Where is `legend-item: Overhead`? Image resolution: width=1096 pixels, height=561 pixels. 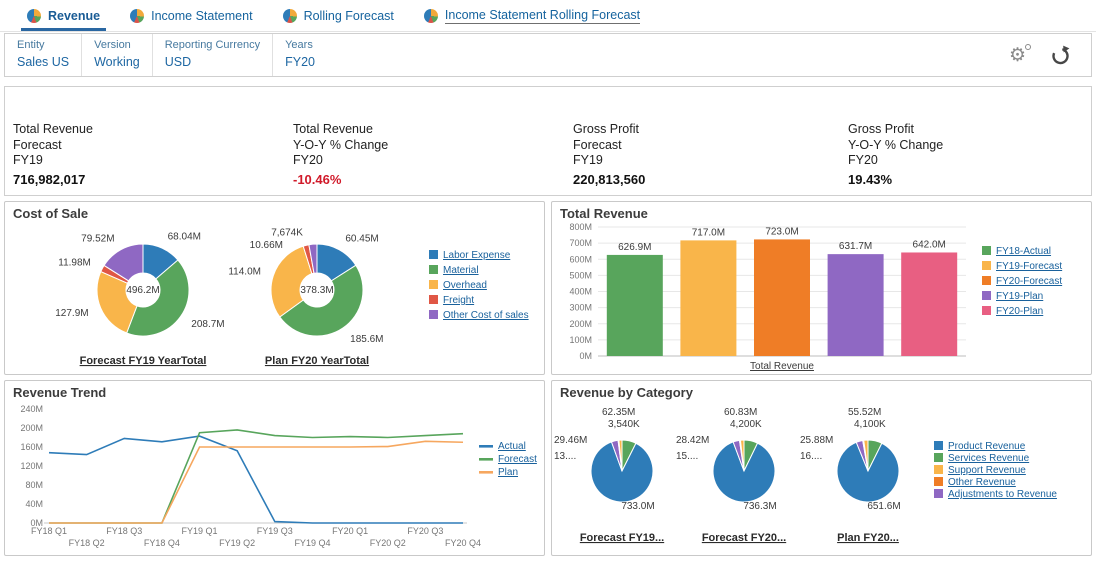
legend-item: Overhead is located at coordinates (465, 285).